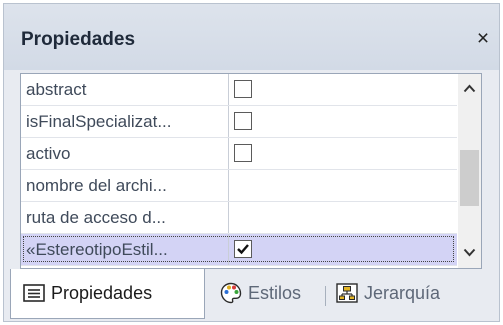 The image size is (503, 325). I want to click on property-row-abstract: abstract, so click(239, 90).